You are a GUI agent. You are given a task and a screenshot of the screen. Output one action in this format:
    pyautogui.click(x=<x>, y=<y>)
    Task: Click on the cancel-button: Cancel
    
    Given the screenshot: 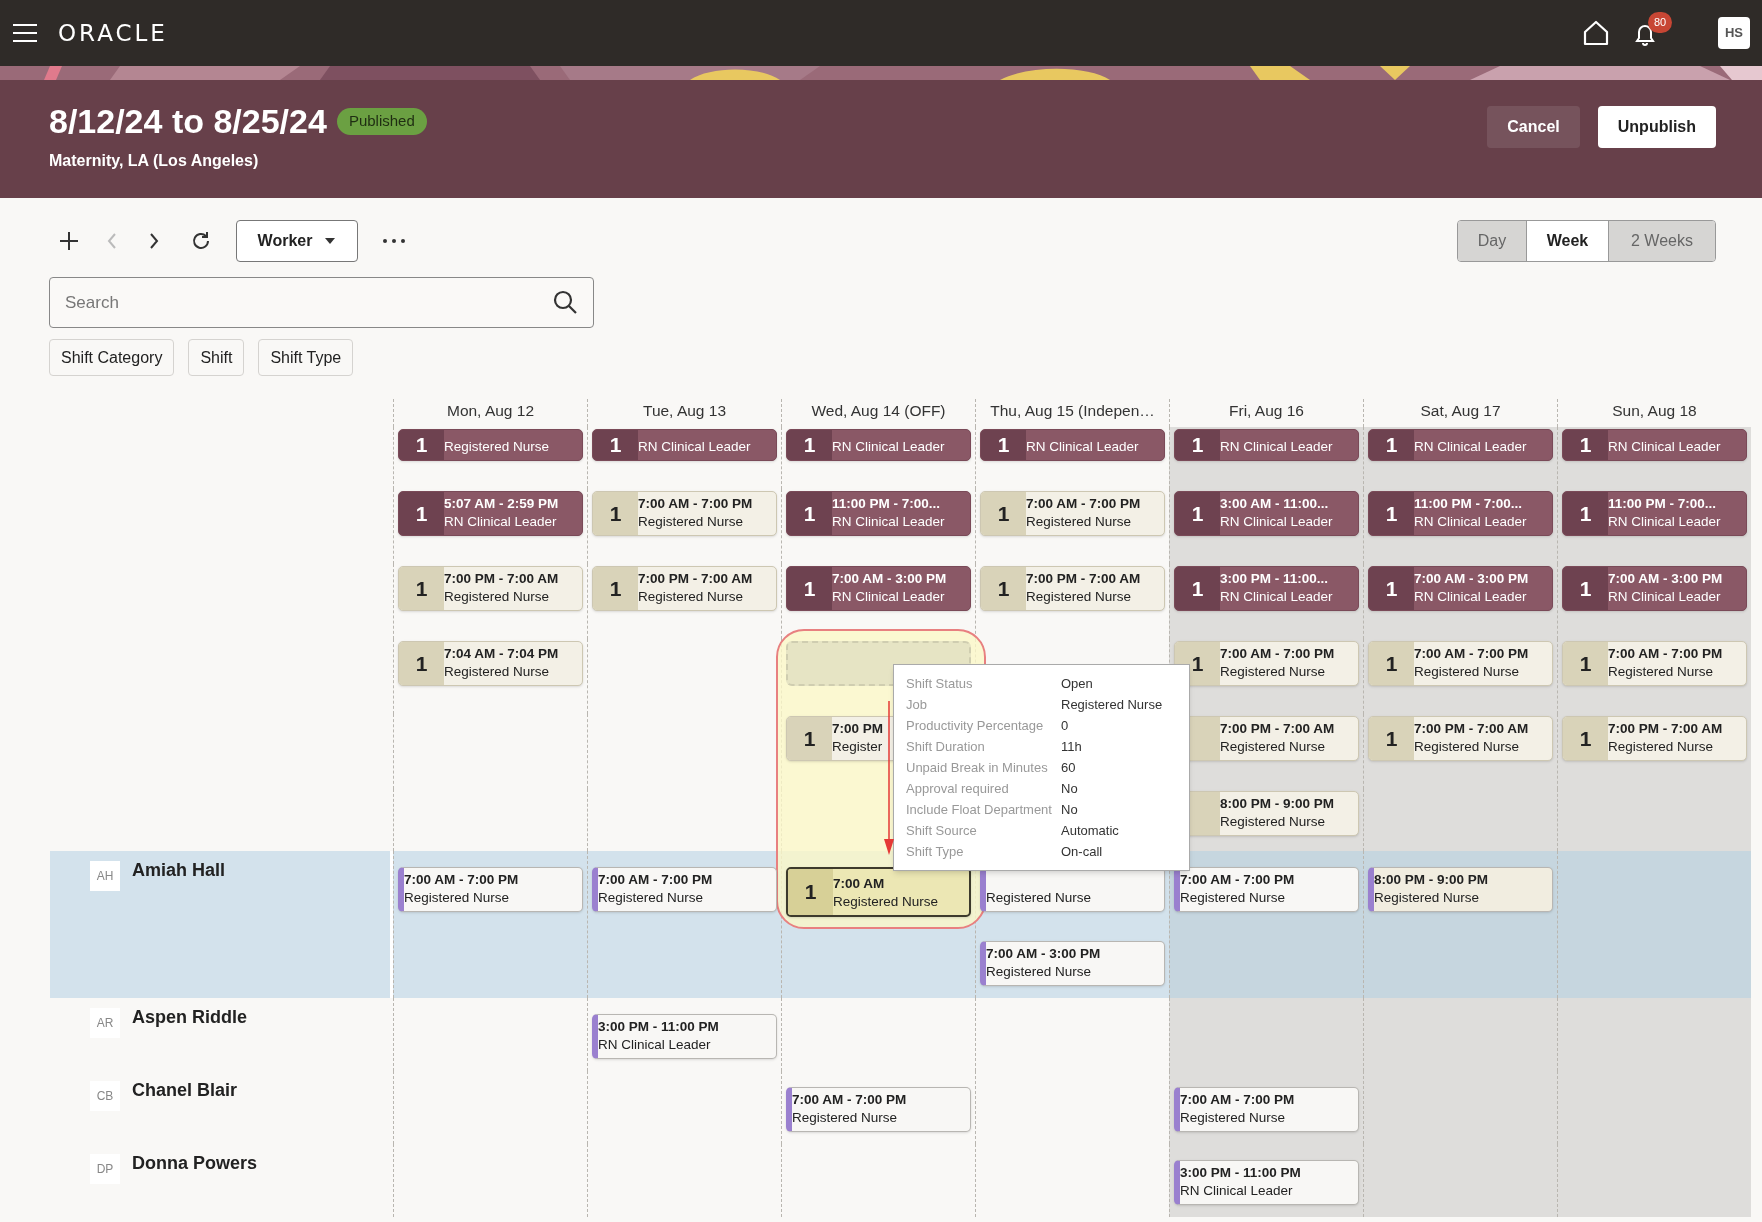 What is the action you would take?
    pyautogui.click(x=1533, y=127)
    